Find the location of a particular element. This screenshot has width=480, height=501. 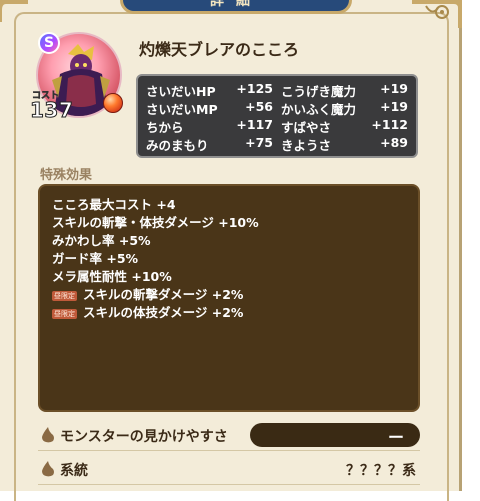

header-tab: 詳細 is located at coordinates (236, 7).